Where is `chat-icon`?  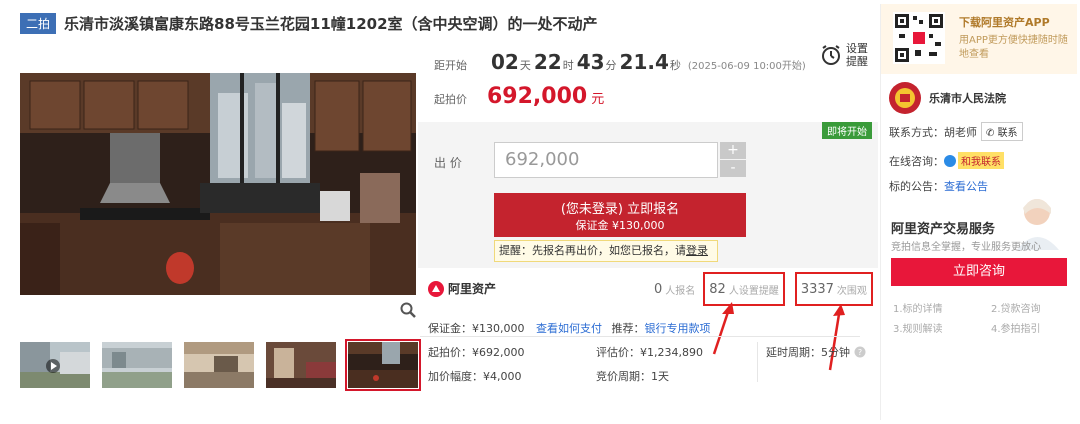 chat-icon is located at coordinates (950, 160).